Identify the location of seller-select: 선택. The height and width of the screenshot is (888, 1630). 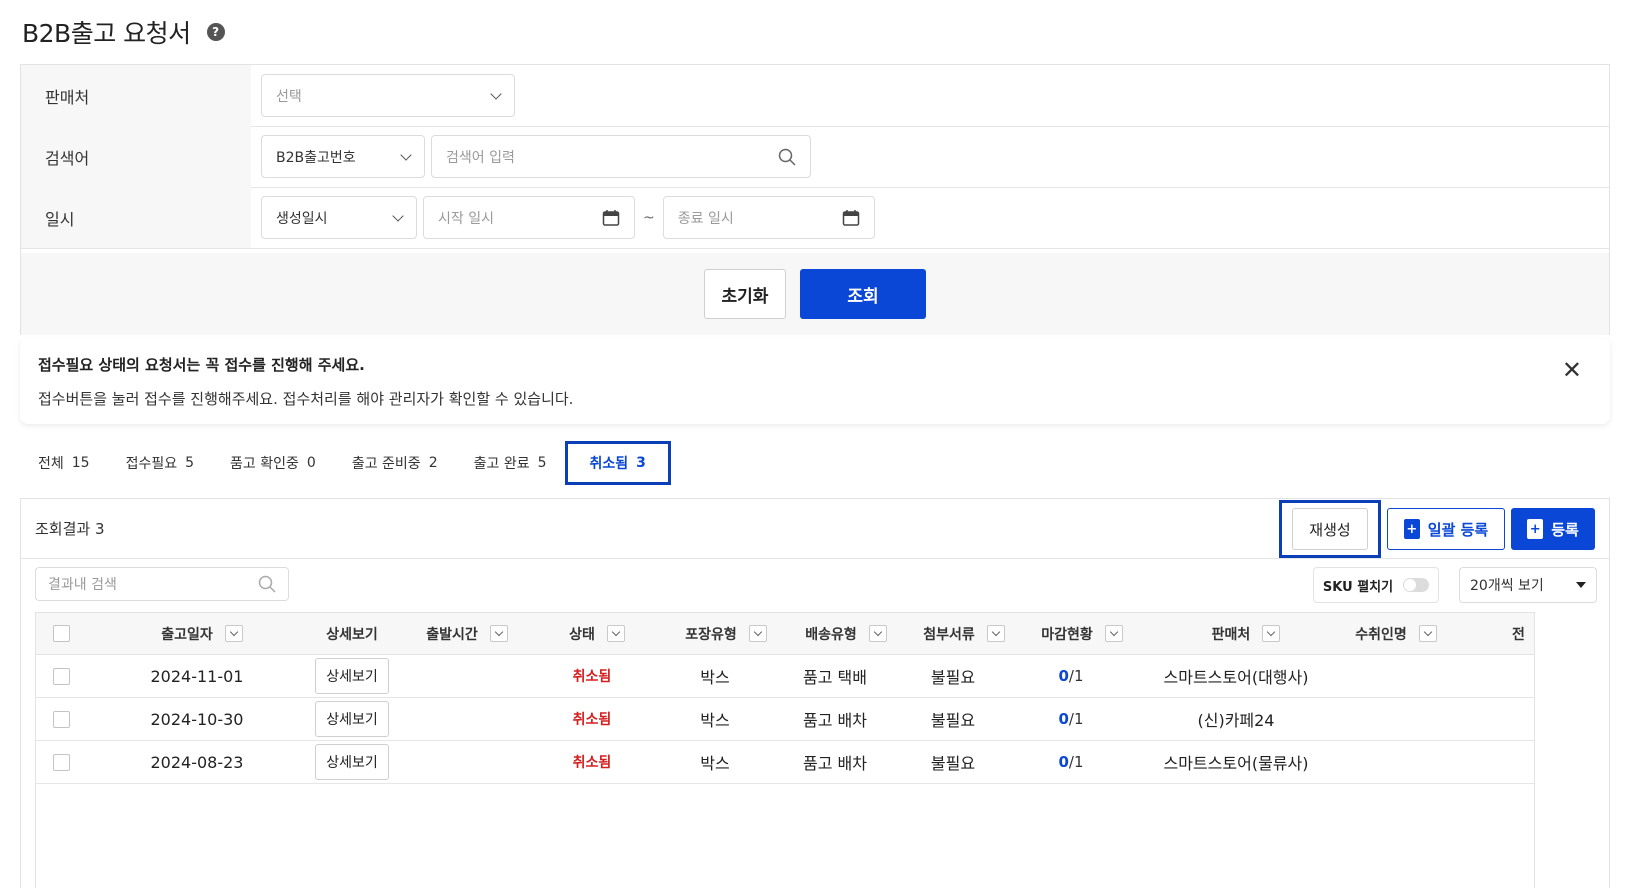
(388, 95).